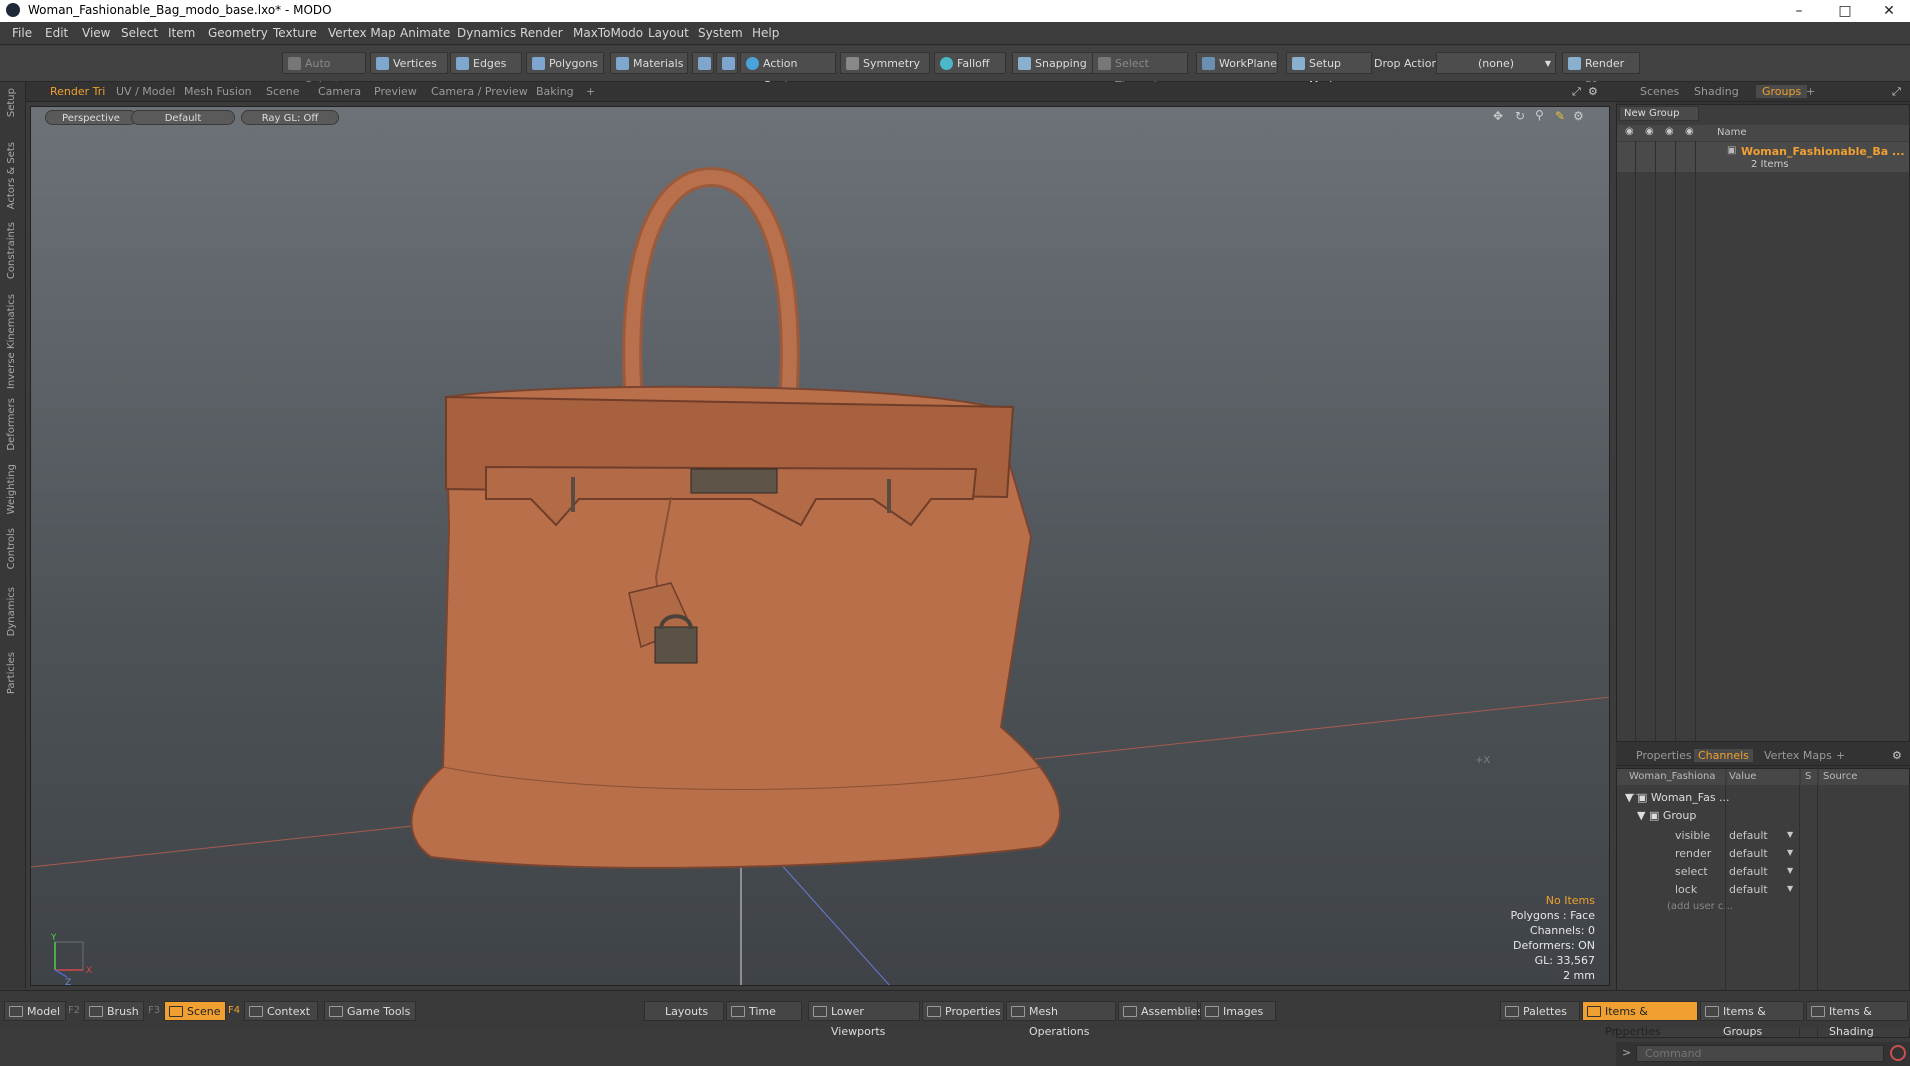 The height and width of the screenshot is (1066, 1910). Describe the element at coordinates (1782, 91) in the screenshot. I see `tab-groups: Groups` at that location.